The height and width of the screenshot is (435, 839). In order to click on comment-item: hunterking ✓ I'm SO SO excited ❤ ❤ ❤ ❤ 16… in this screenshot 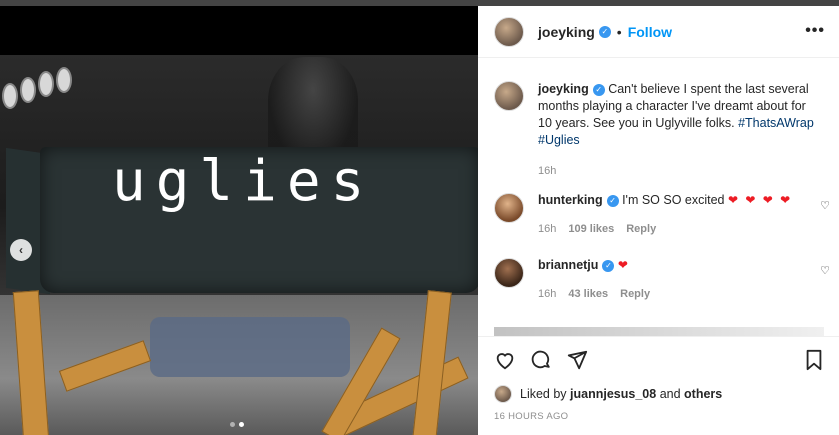, I will do `click(662, 214)`.